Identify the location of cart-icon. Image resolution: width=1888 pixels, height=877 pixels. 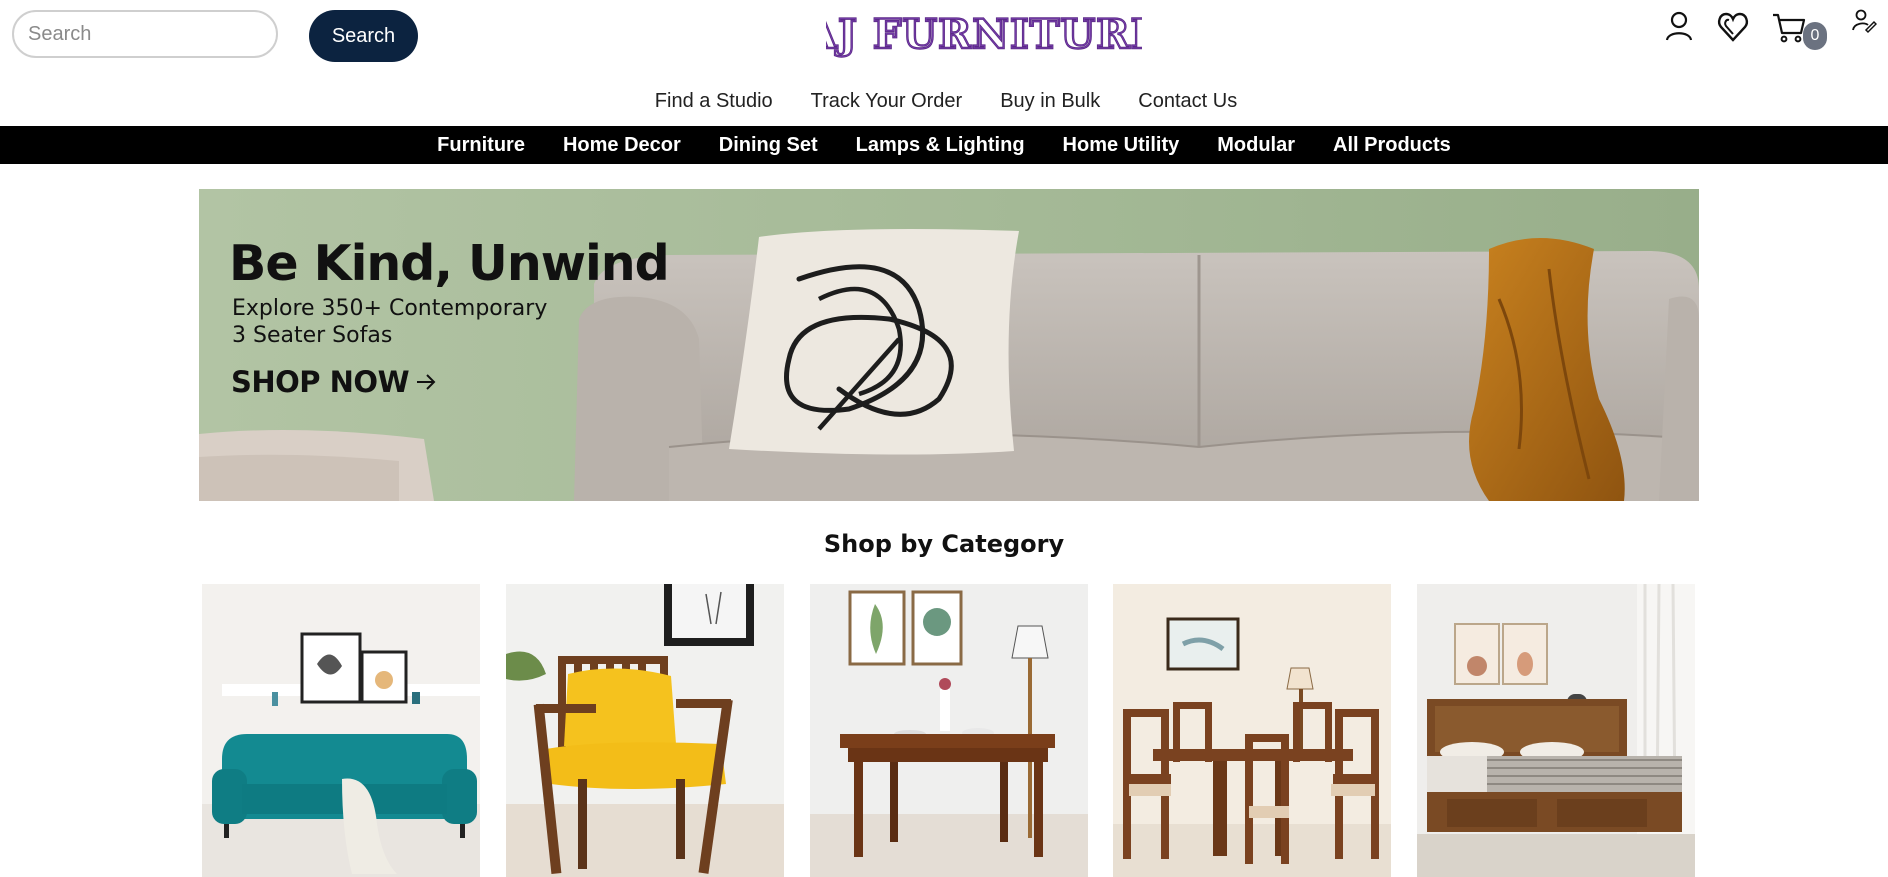
(1789, 27).